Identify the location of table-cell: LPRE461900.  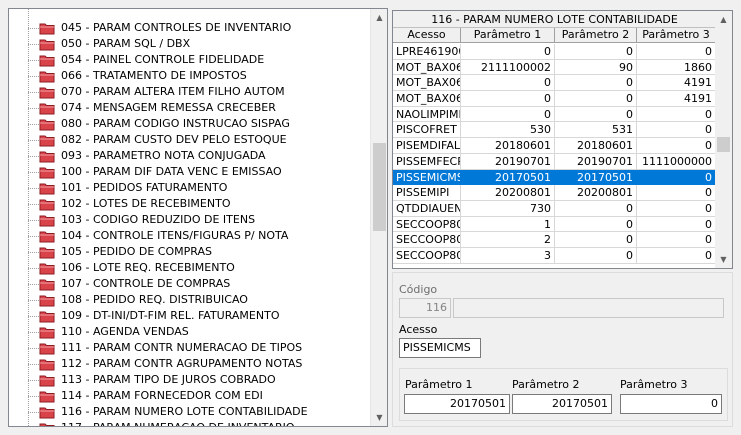
(427, 52).